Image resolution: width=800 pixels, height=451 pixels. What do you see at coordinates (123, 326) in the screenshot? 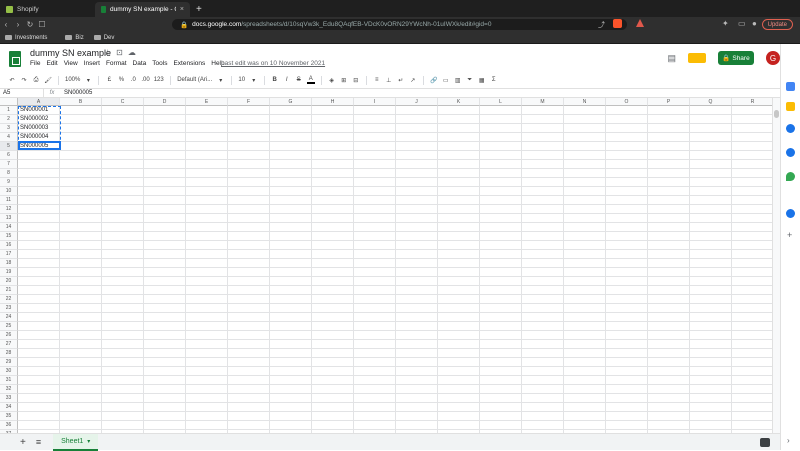
I see `cell-c25` at bounding box center [123, 326].